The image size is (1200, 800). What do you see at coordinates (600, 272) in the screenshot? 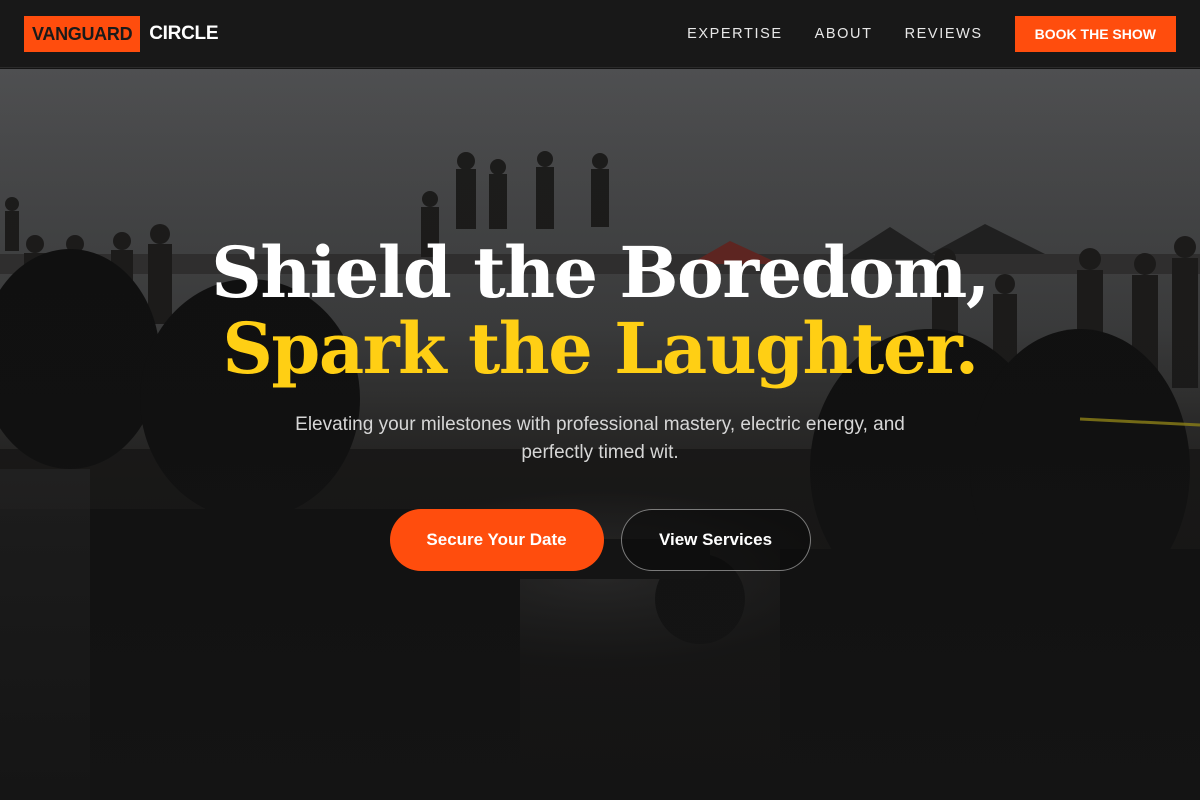
I see `headline-line-1: Shield the Boredom,` at bounding box center [600, 272].